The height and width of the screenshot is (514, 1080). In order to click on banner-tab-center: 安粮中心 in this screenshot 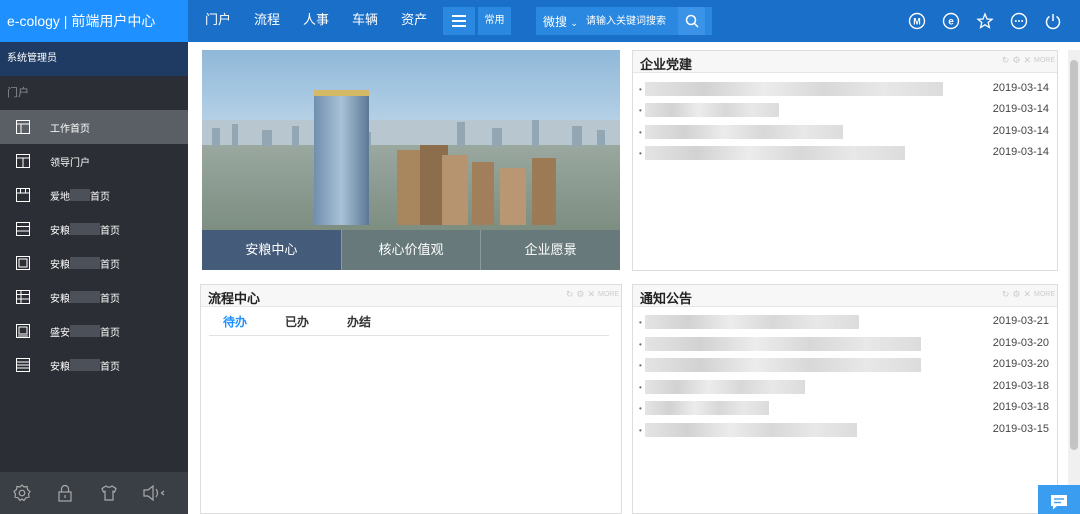, I will do `click(271, 250)`.